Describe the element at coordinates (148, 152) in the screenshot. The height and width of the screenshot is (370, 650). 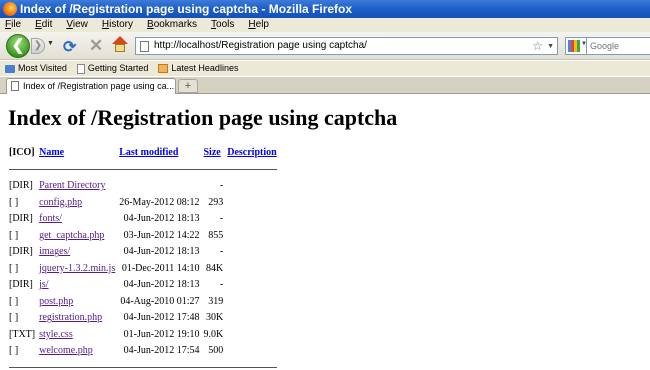
I see `sort-by-modified-link: Last modified` at that location.